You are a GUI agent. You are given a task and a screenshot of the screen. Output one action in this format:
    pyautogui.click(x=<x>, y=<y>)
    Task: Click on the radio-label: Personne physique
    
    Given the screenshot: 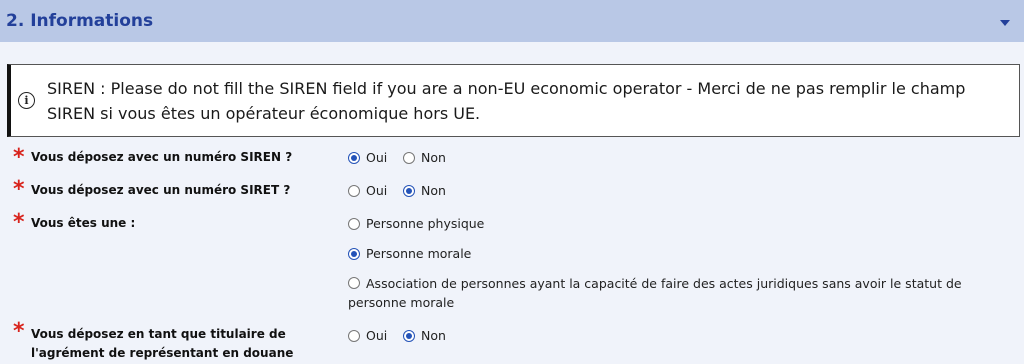 What is the action you would take?
    pyautogui.click(x=425, y=223)
    